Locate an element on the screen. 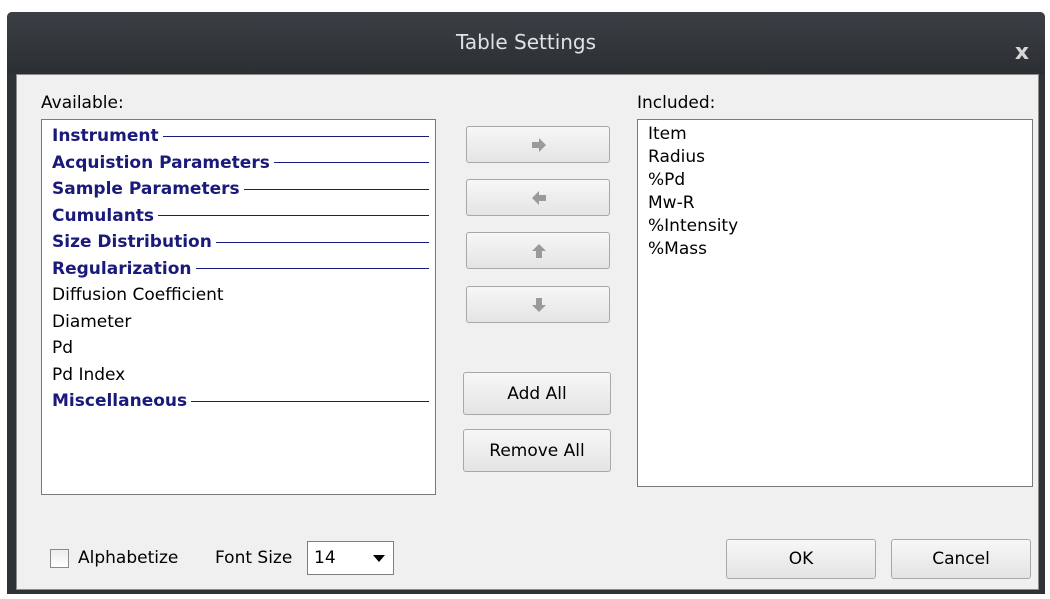  available-item: Pd Index is located at coordinates (88, 375).